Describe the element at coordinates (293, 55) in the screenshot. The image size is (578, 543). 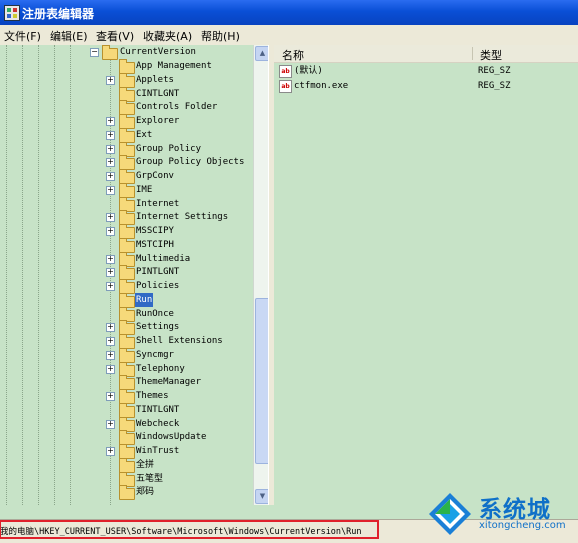
I see `column-header-name: 名称` at that location.